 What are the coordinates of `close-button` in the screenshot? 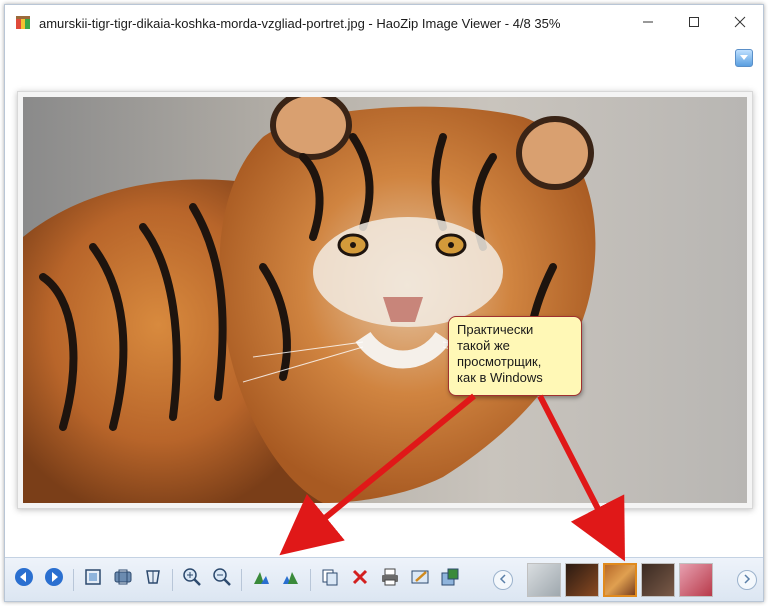 It's located at (740, 23).